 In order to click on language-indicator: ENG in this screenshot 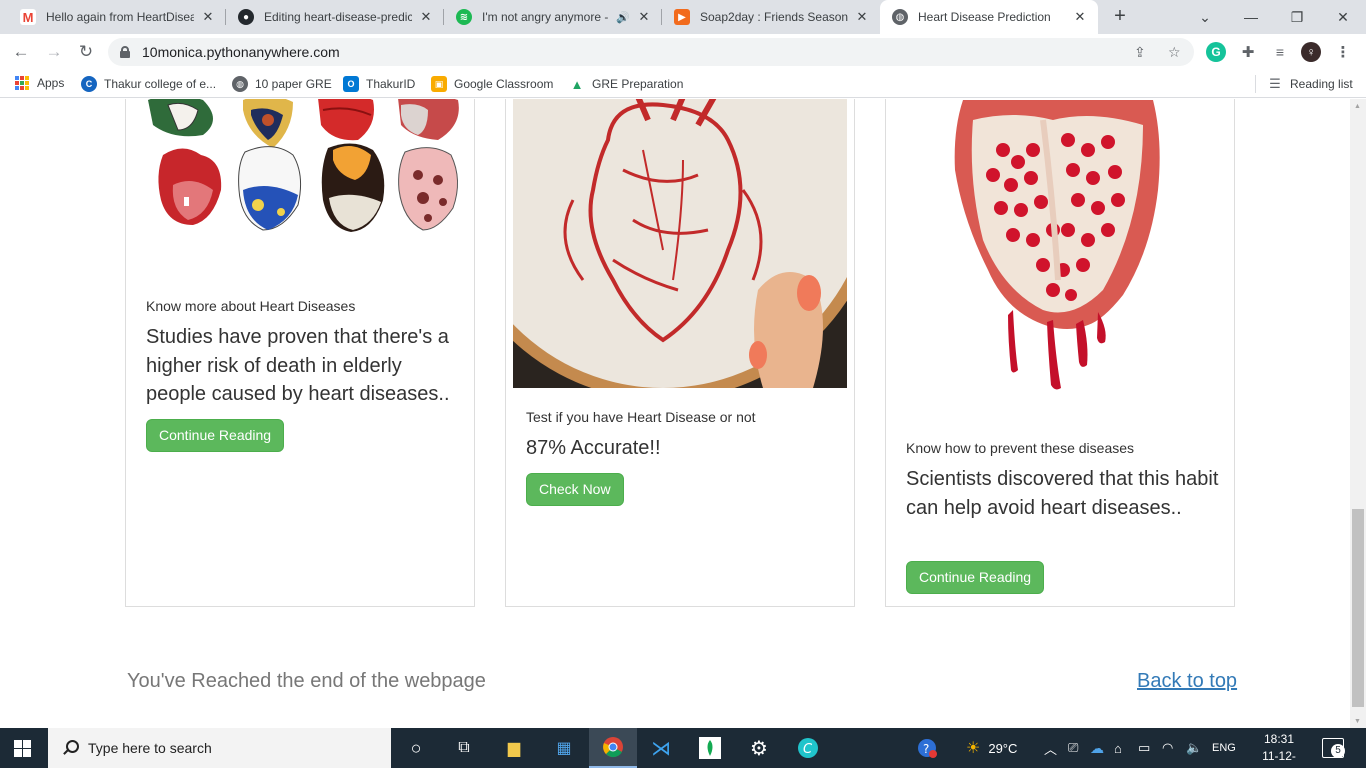, I will do `click(1224, 748)`.